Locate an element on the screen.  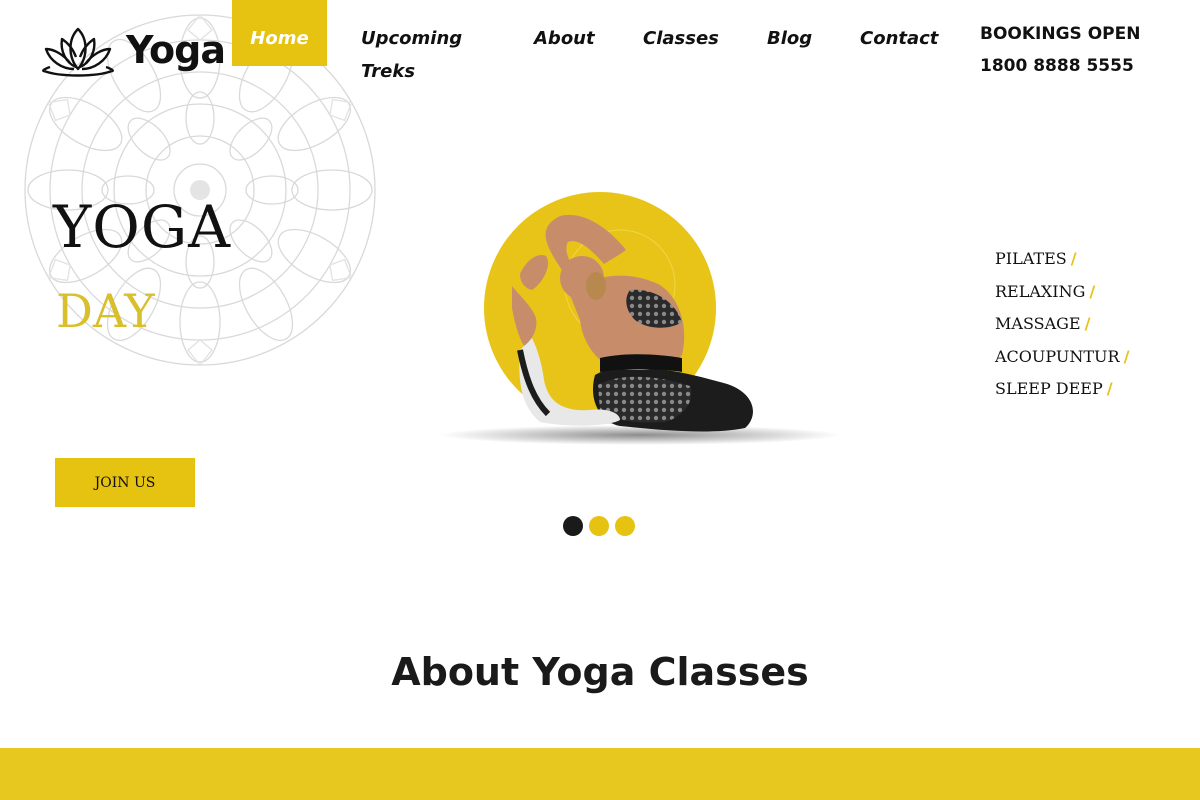
slider-dots is located at coordinates (599, 526).